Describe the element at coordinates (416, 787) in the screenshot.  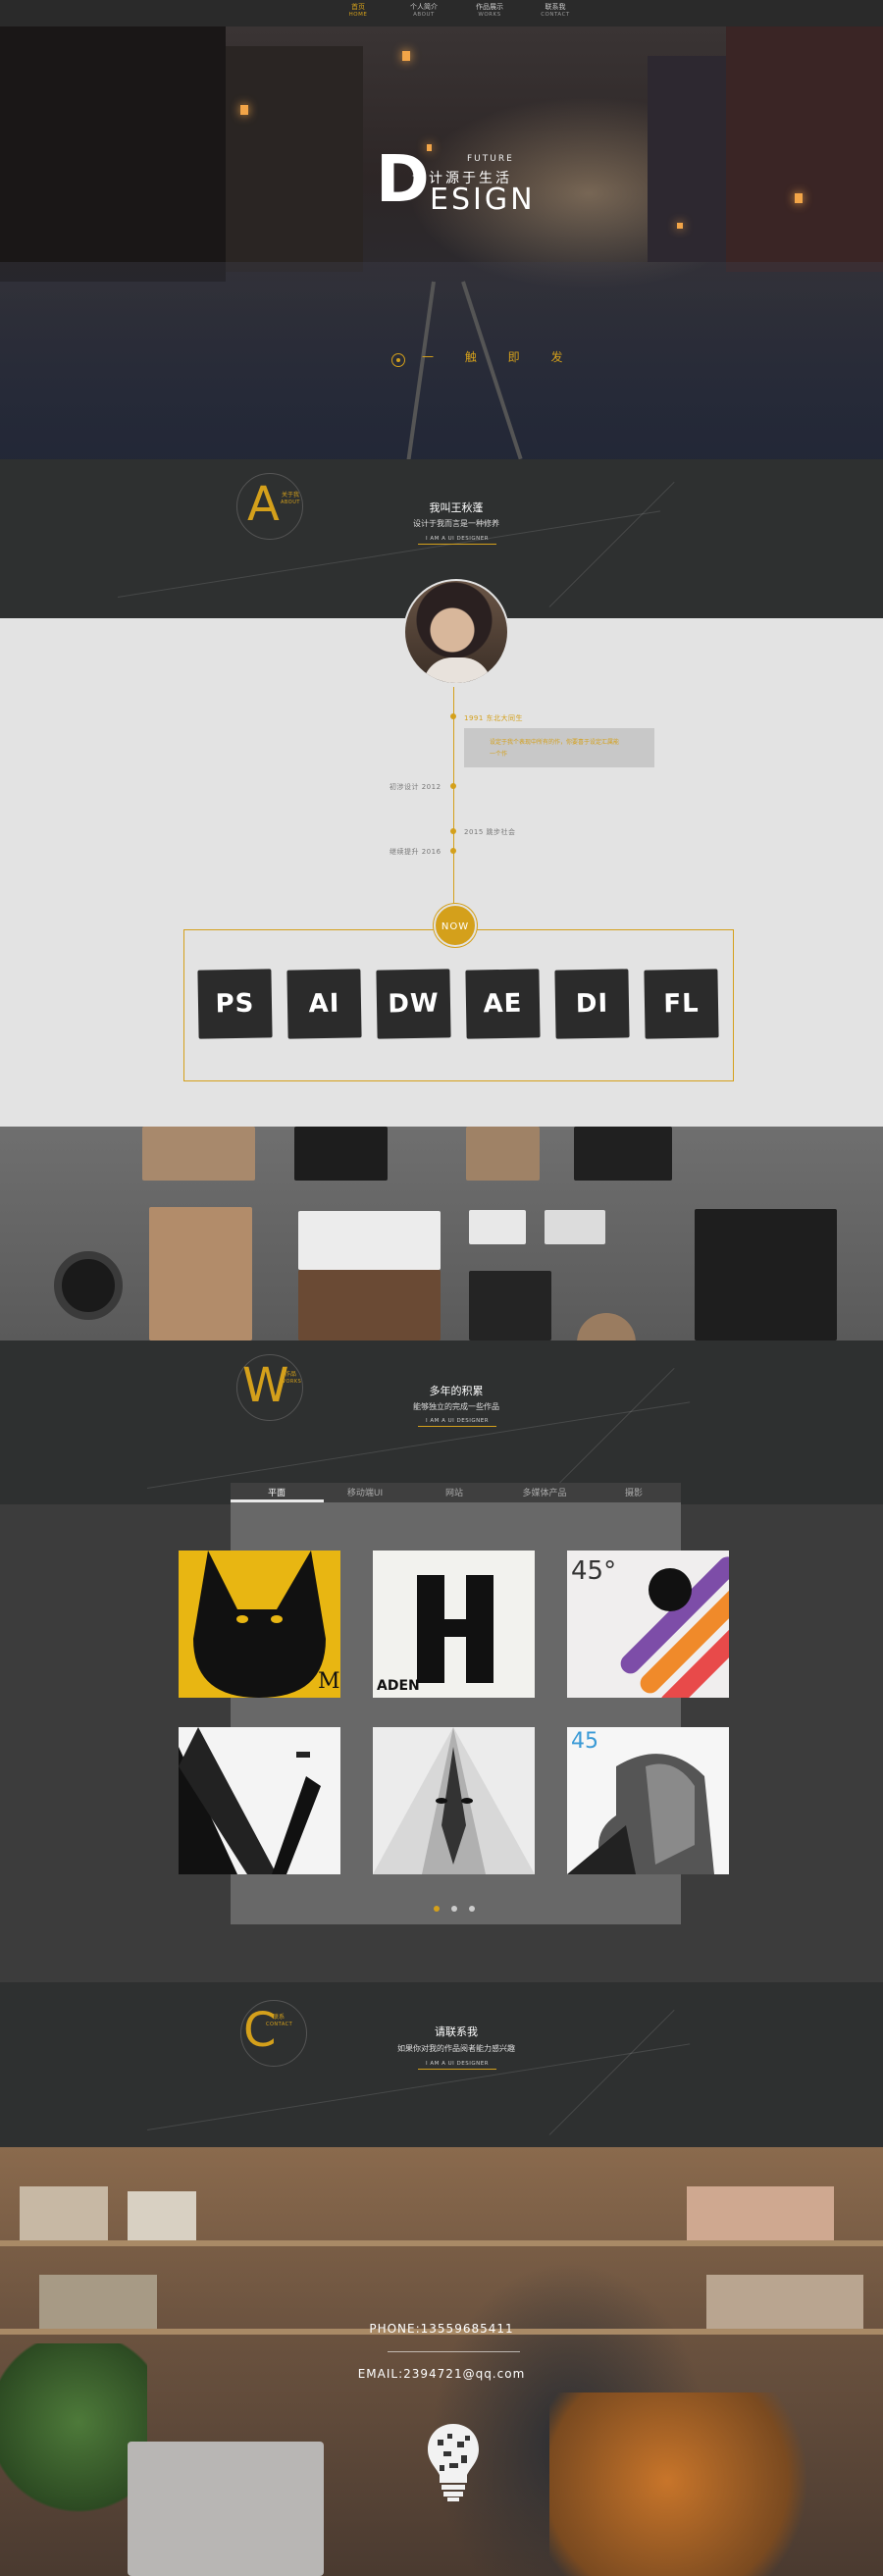
I see `timeline-entry: 初涉设计 2012` at that location.